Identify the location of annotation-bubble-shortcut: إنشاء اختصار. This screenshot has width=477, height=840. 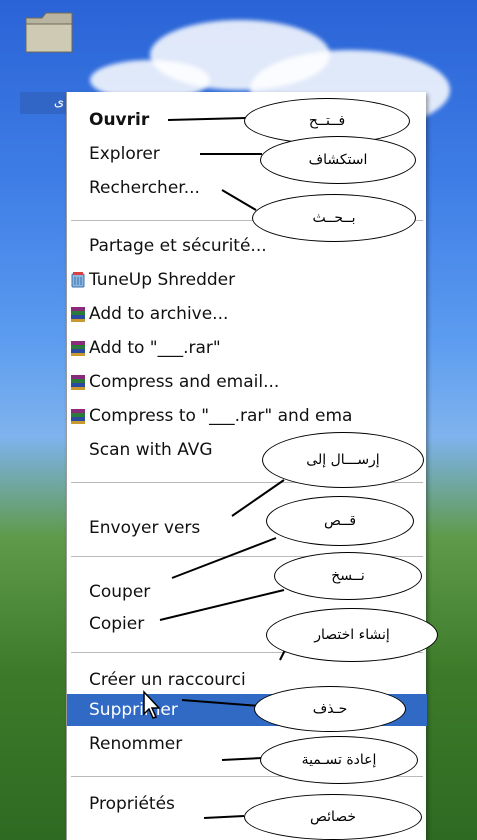
(352, 635).